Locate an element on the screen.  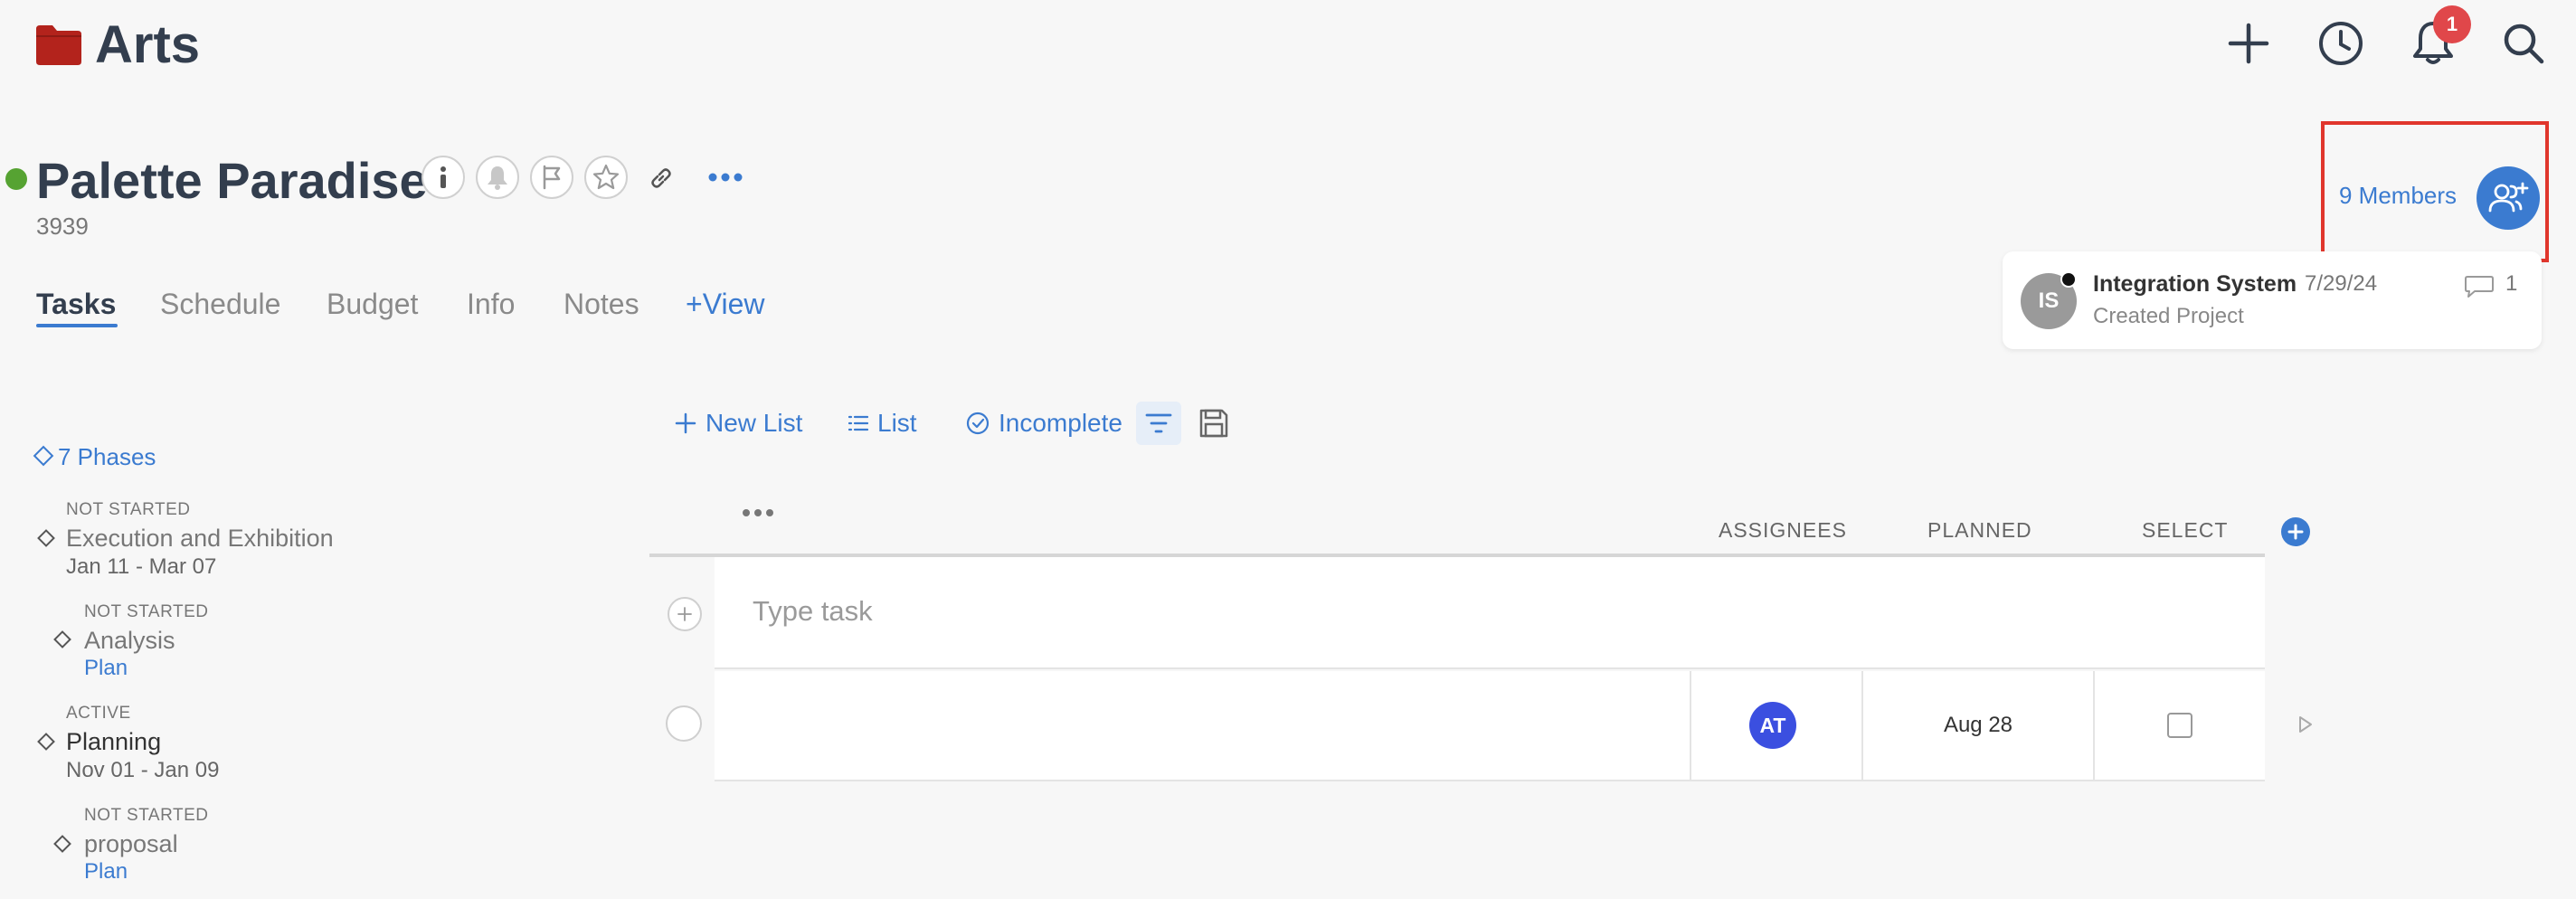
activity-description: Created Project is located at coordinates (2168, 316).